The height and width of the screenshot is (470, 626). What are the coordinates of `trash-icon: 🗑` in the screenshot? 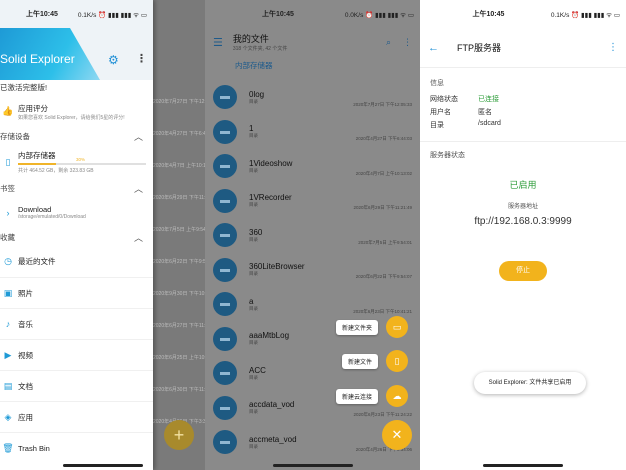 It's located at (8, 447).